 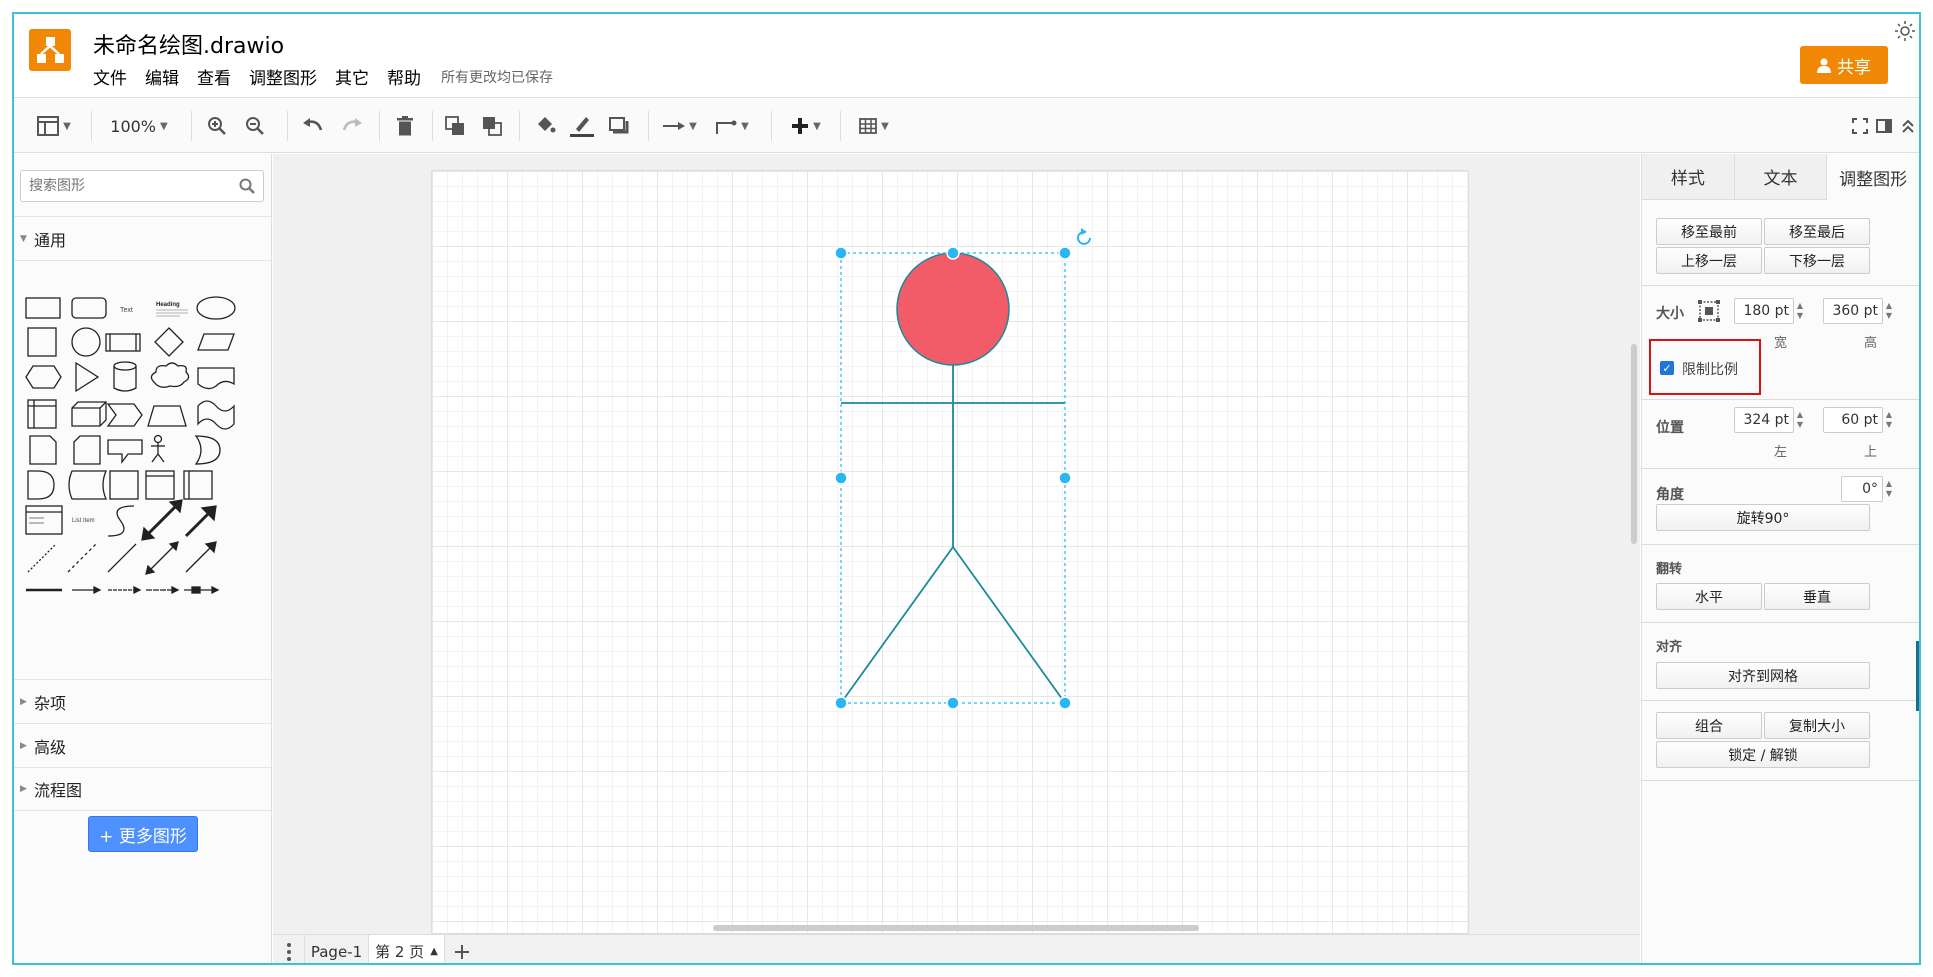 I want to click on shape-internal-storage, so click(x=42, y=414).